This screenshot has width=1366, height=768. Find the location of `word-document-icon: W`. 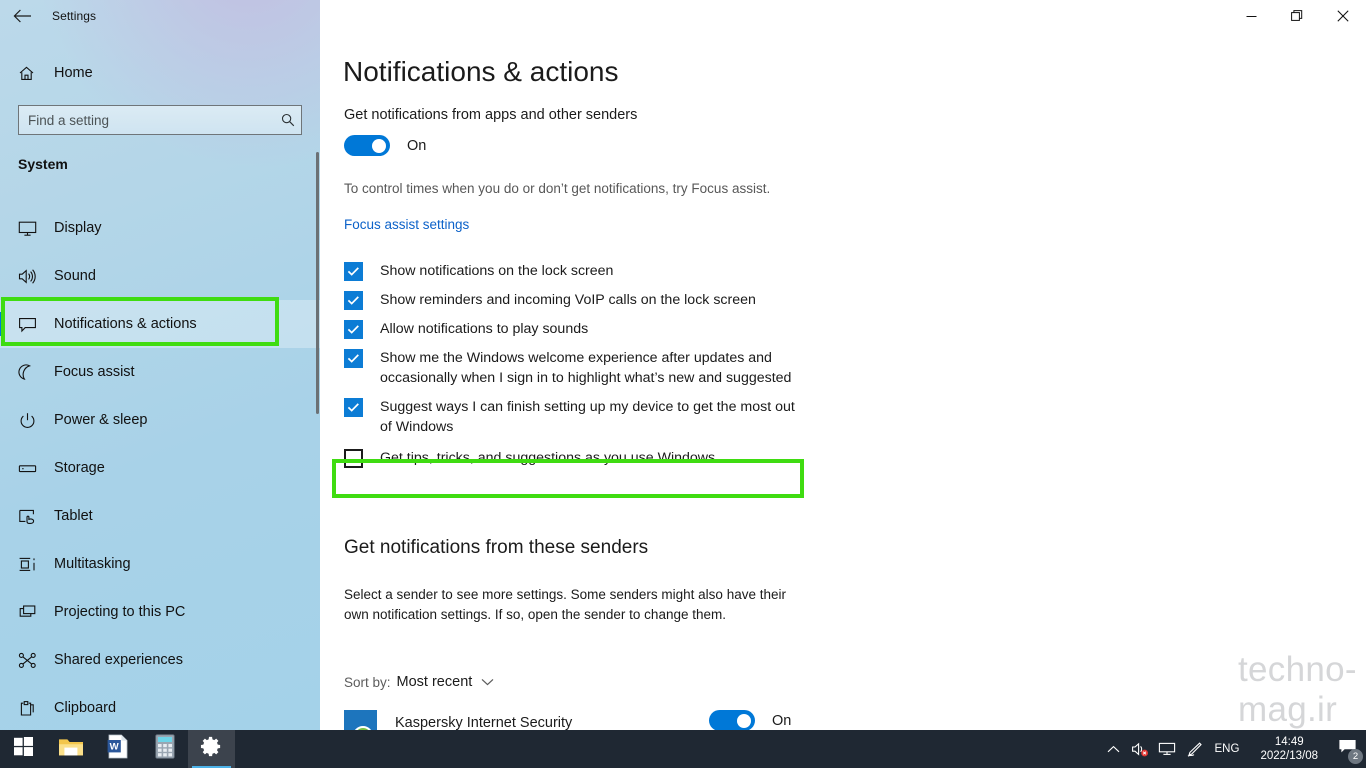

word-document-icon: W is located at coordinates (118, 749).